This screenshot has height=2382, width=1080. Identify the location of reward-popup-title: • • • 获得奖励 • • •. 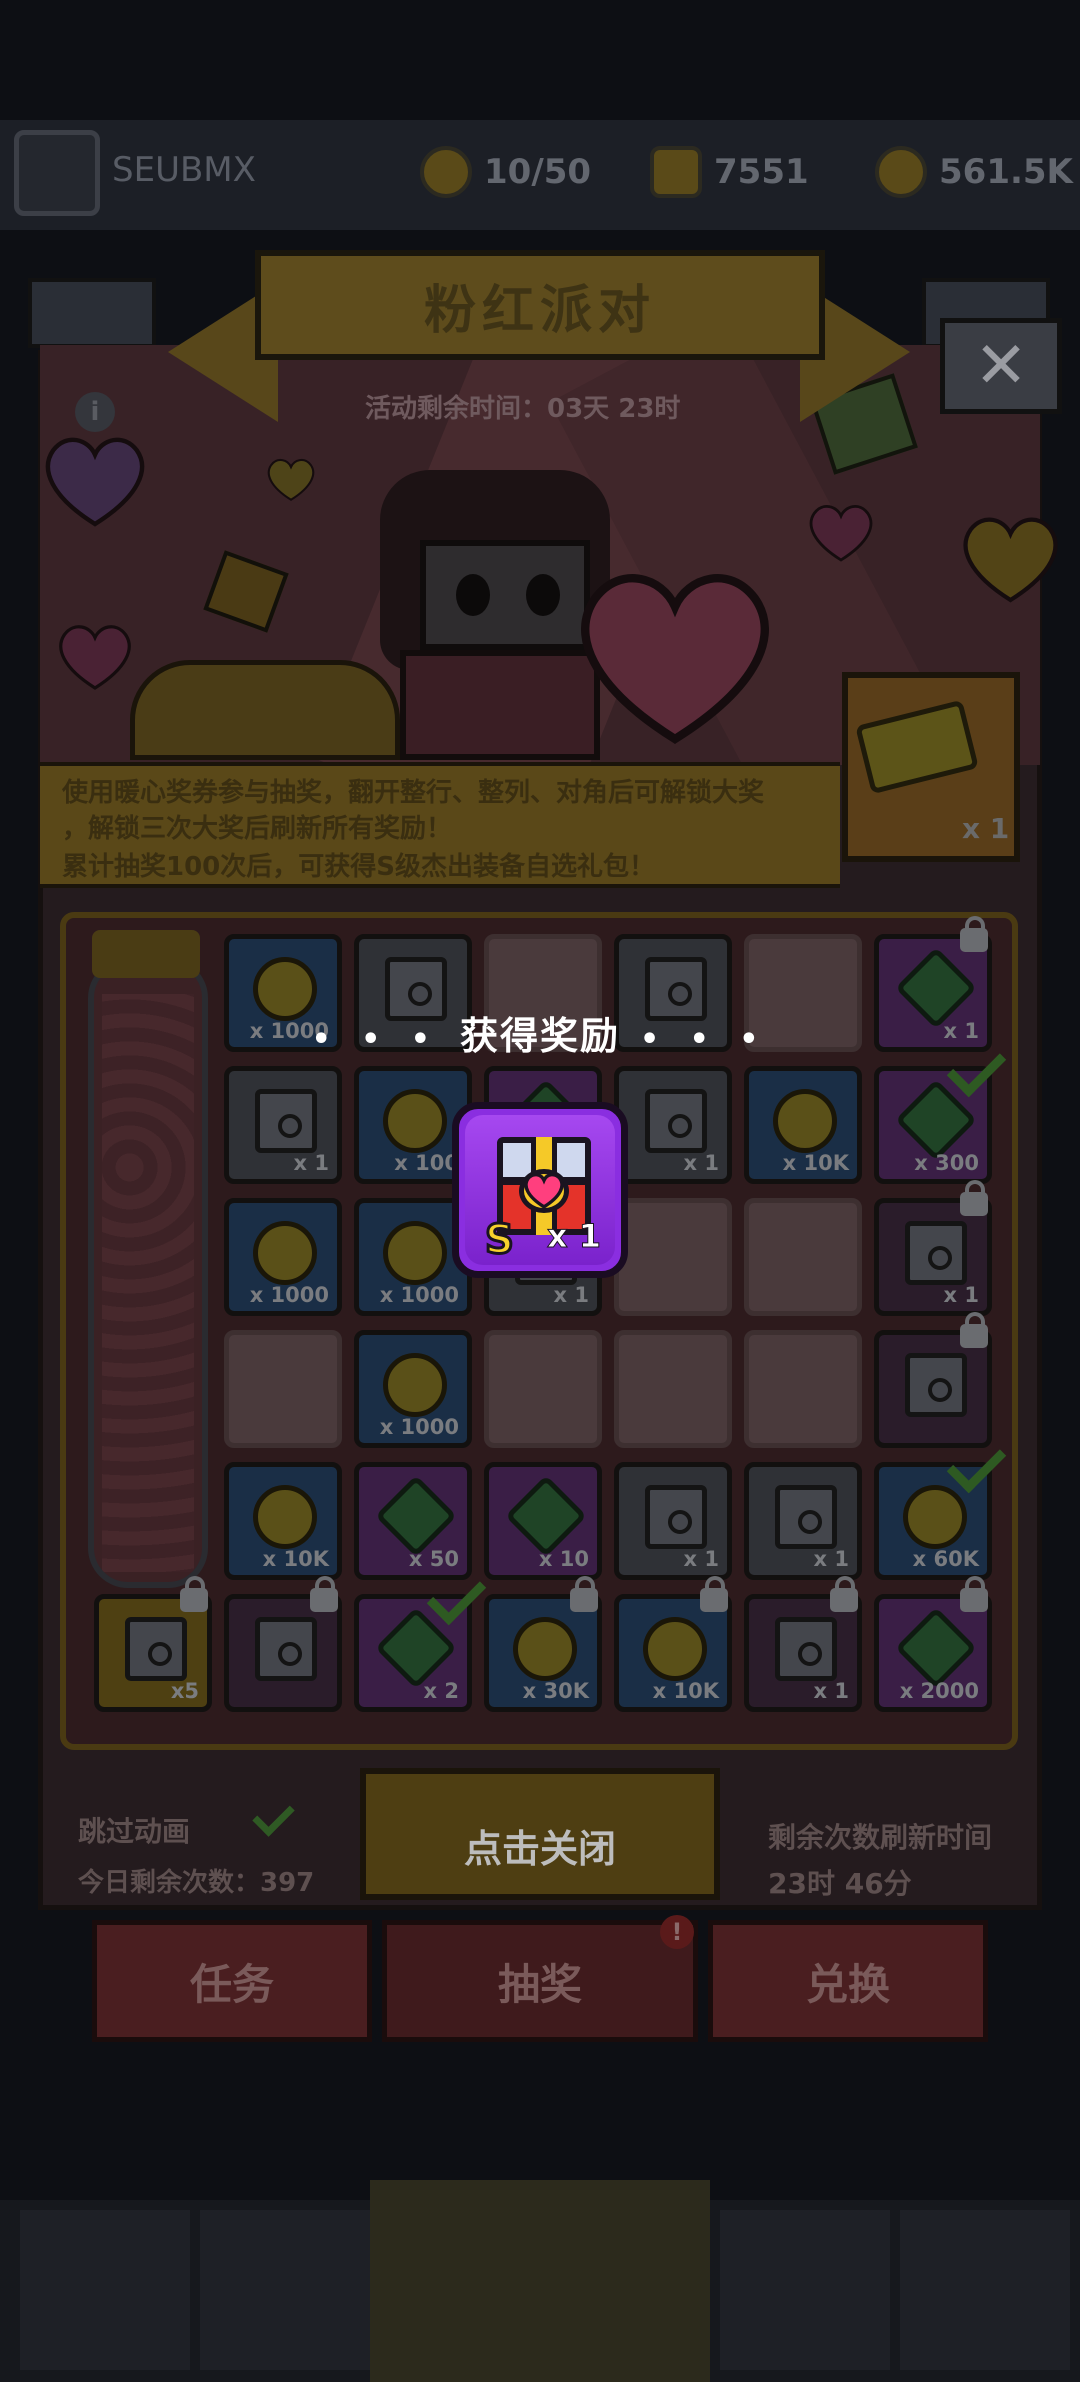
(540, 1032).